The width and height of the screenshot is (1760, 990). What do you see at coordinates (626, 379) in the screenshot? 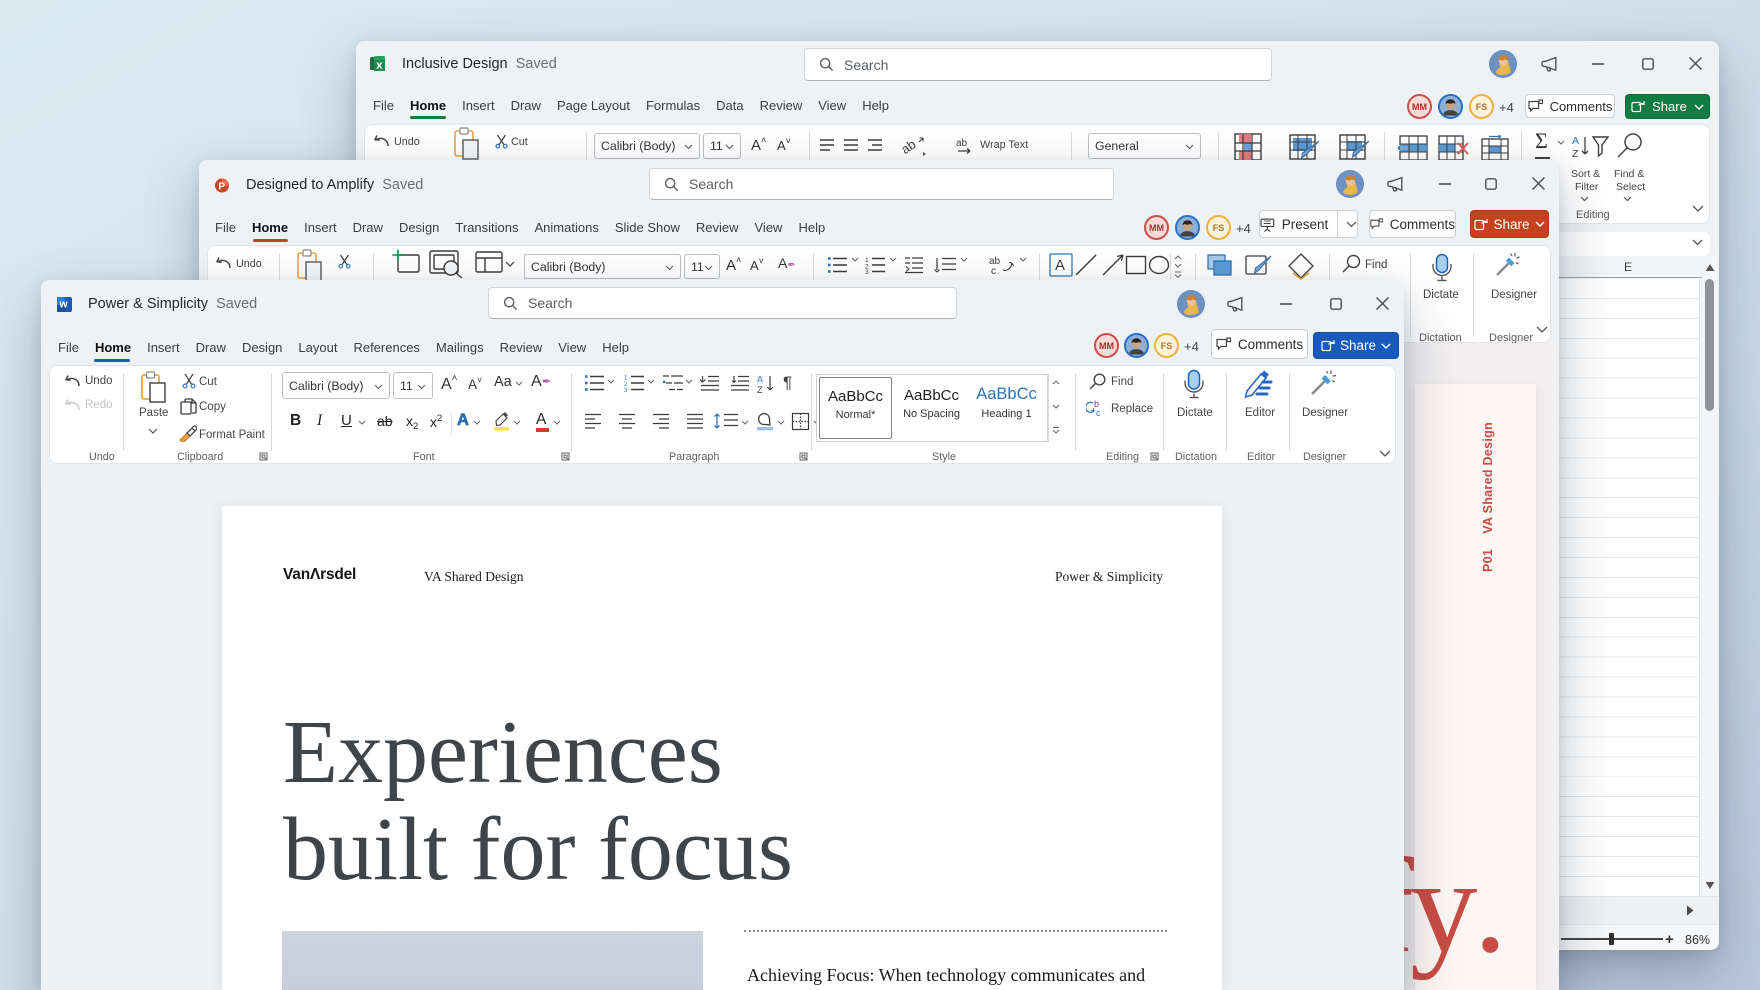
I see `svg-text: 1` at bounding box center [626, 379].